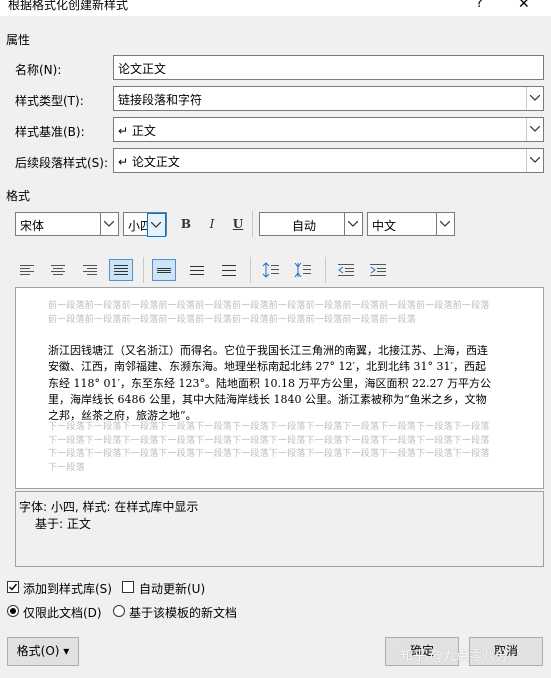 This screenshot has width=551, height=678. I want to click on increase-paragraph-spacing-button, so click(271, 270).